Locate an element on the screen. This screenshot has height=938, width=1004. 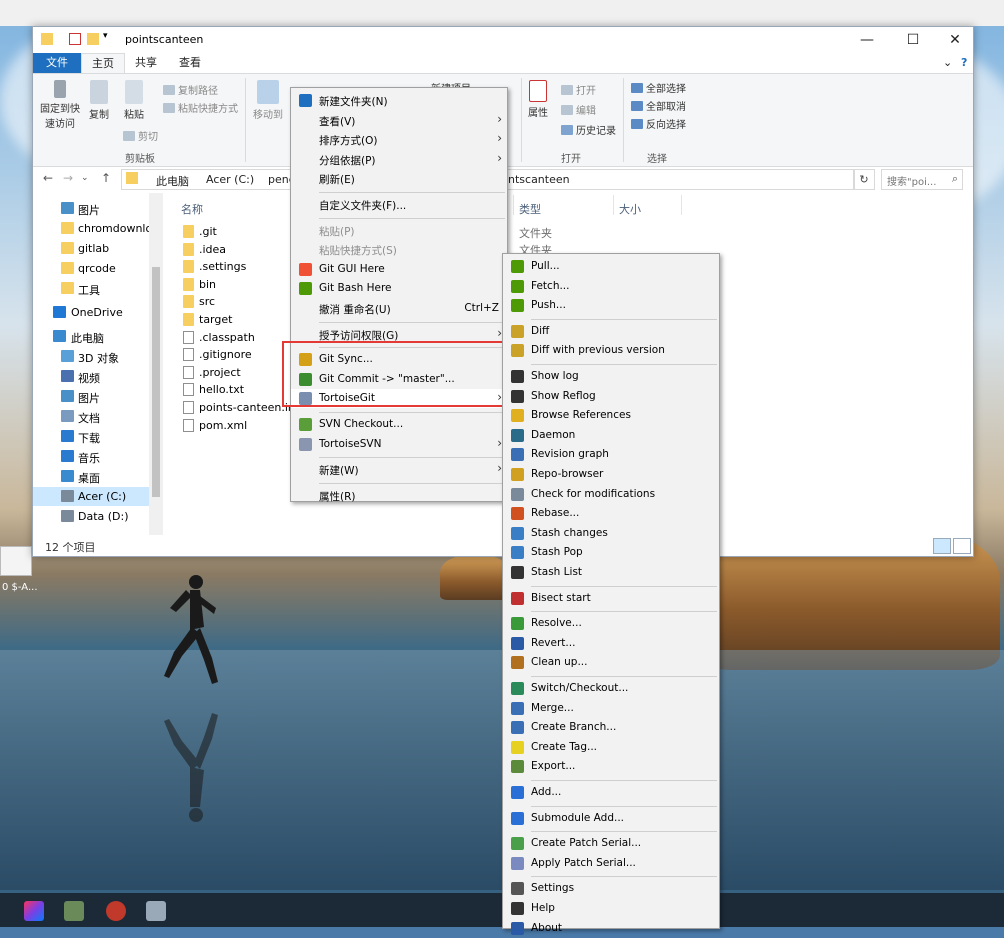
close-button: ✕ is located at coordinates (955, 40).